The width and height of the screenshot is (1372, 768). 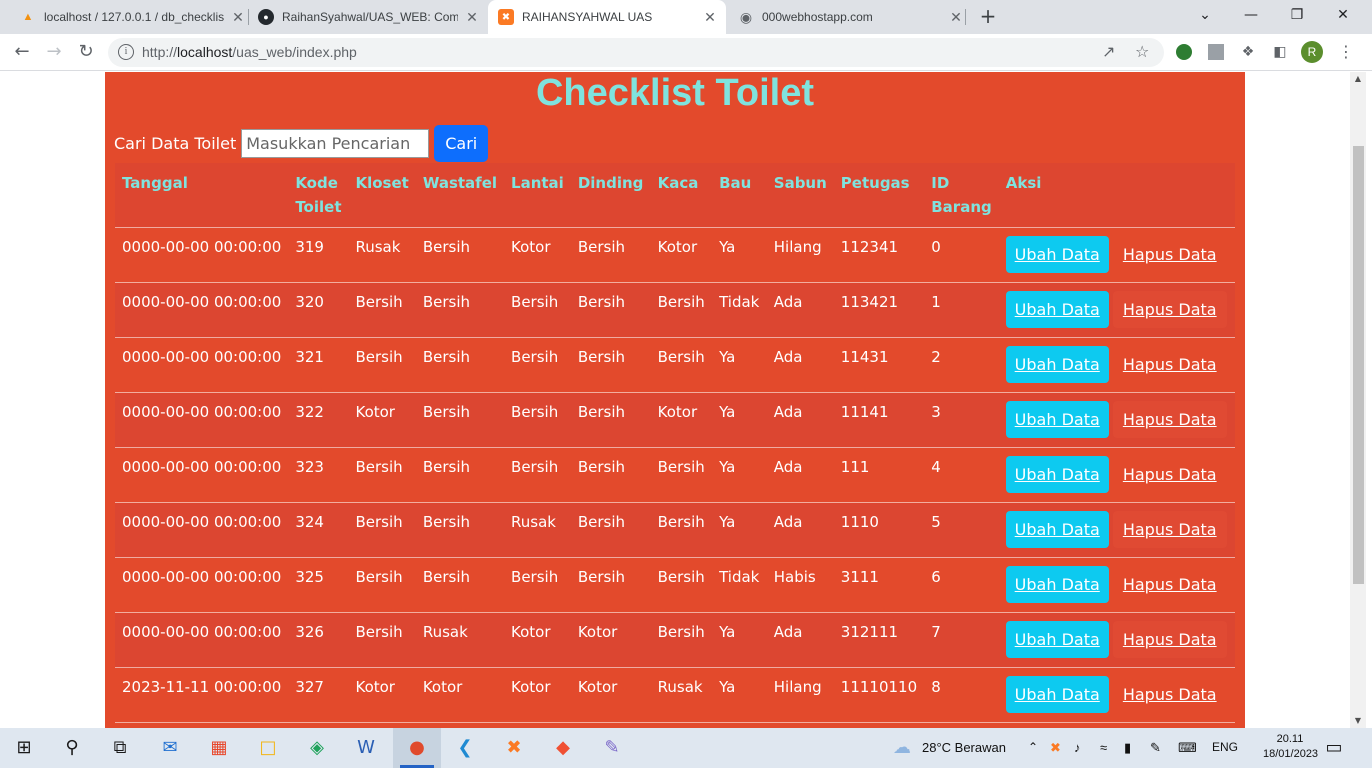 What do you see at coordinates (1334, 748) in the screenshot?
I see `notification-icon: ▭` at bounding box center [1334, 748].